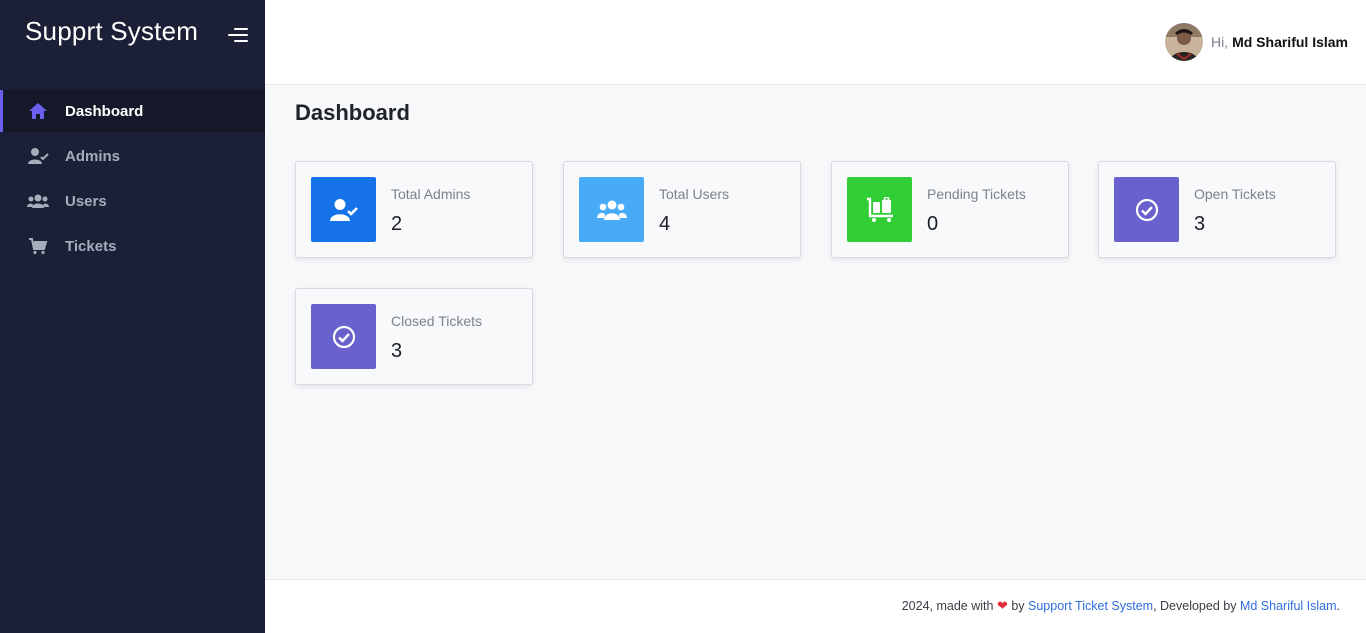 This screenshot has width=1366, height=633. What do you see at coordinates (976, 194) in the screenshot?
I see `card-label: Pending Tickets` at bounding box center [976, 194].